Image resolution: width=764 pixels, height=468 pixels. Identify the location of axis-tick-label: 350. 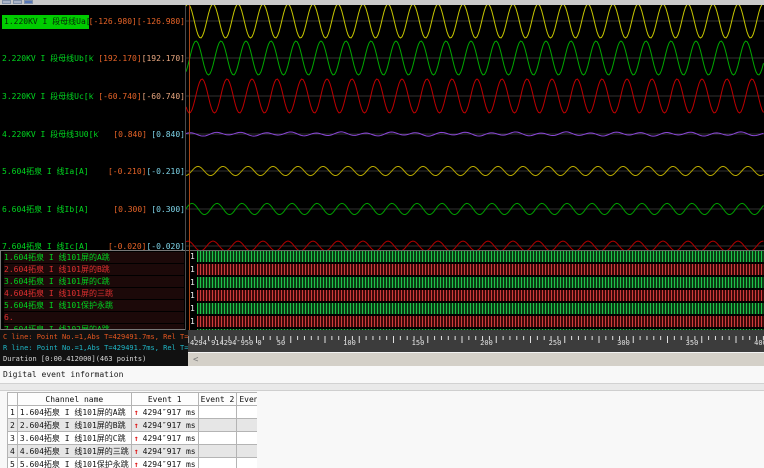
(692, 343).